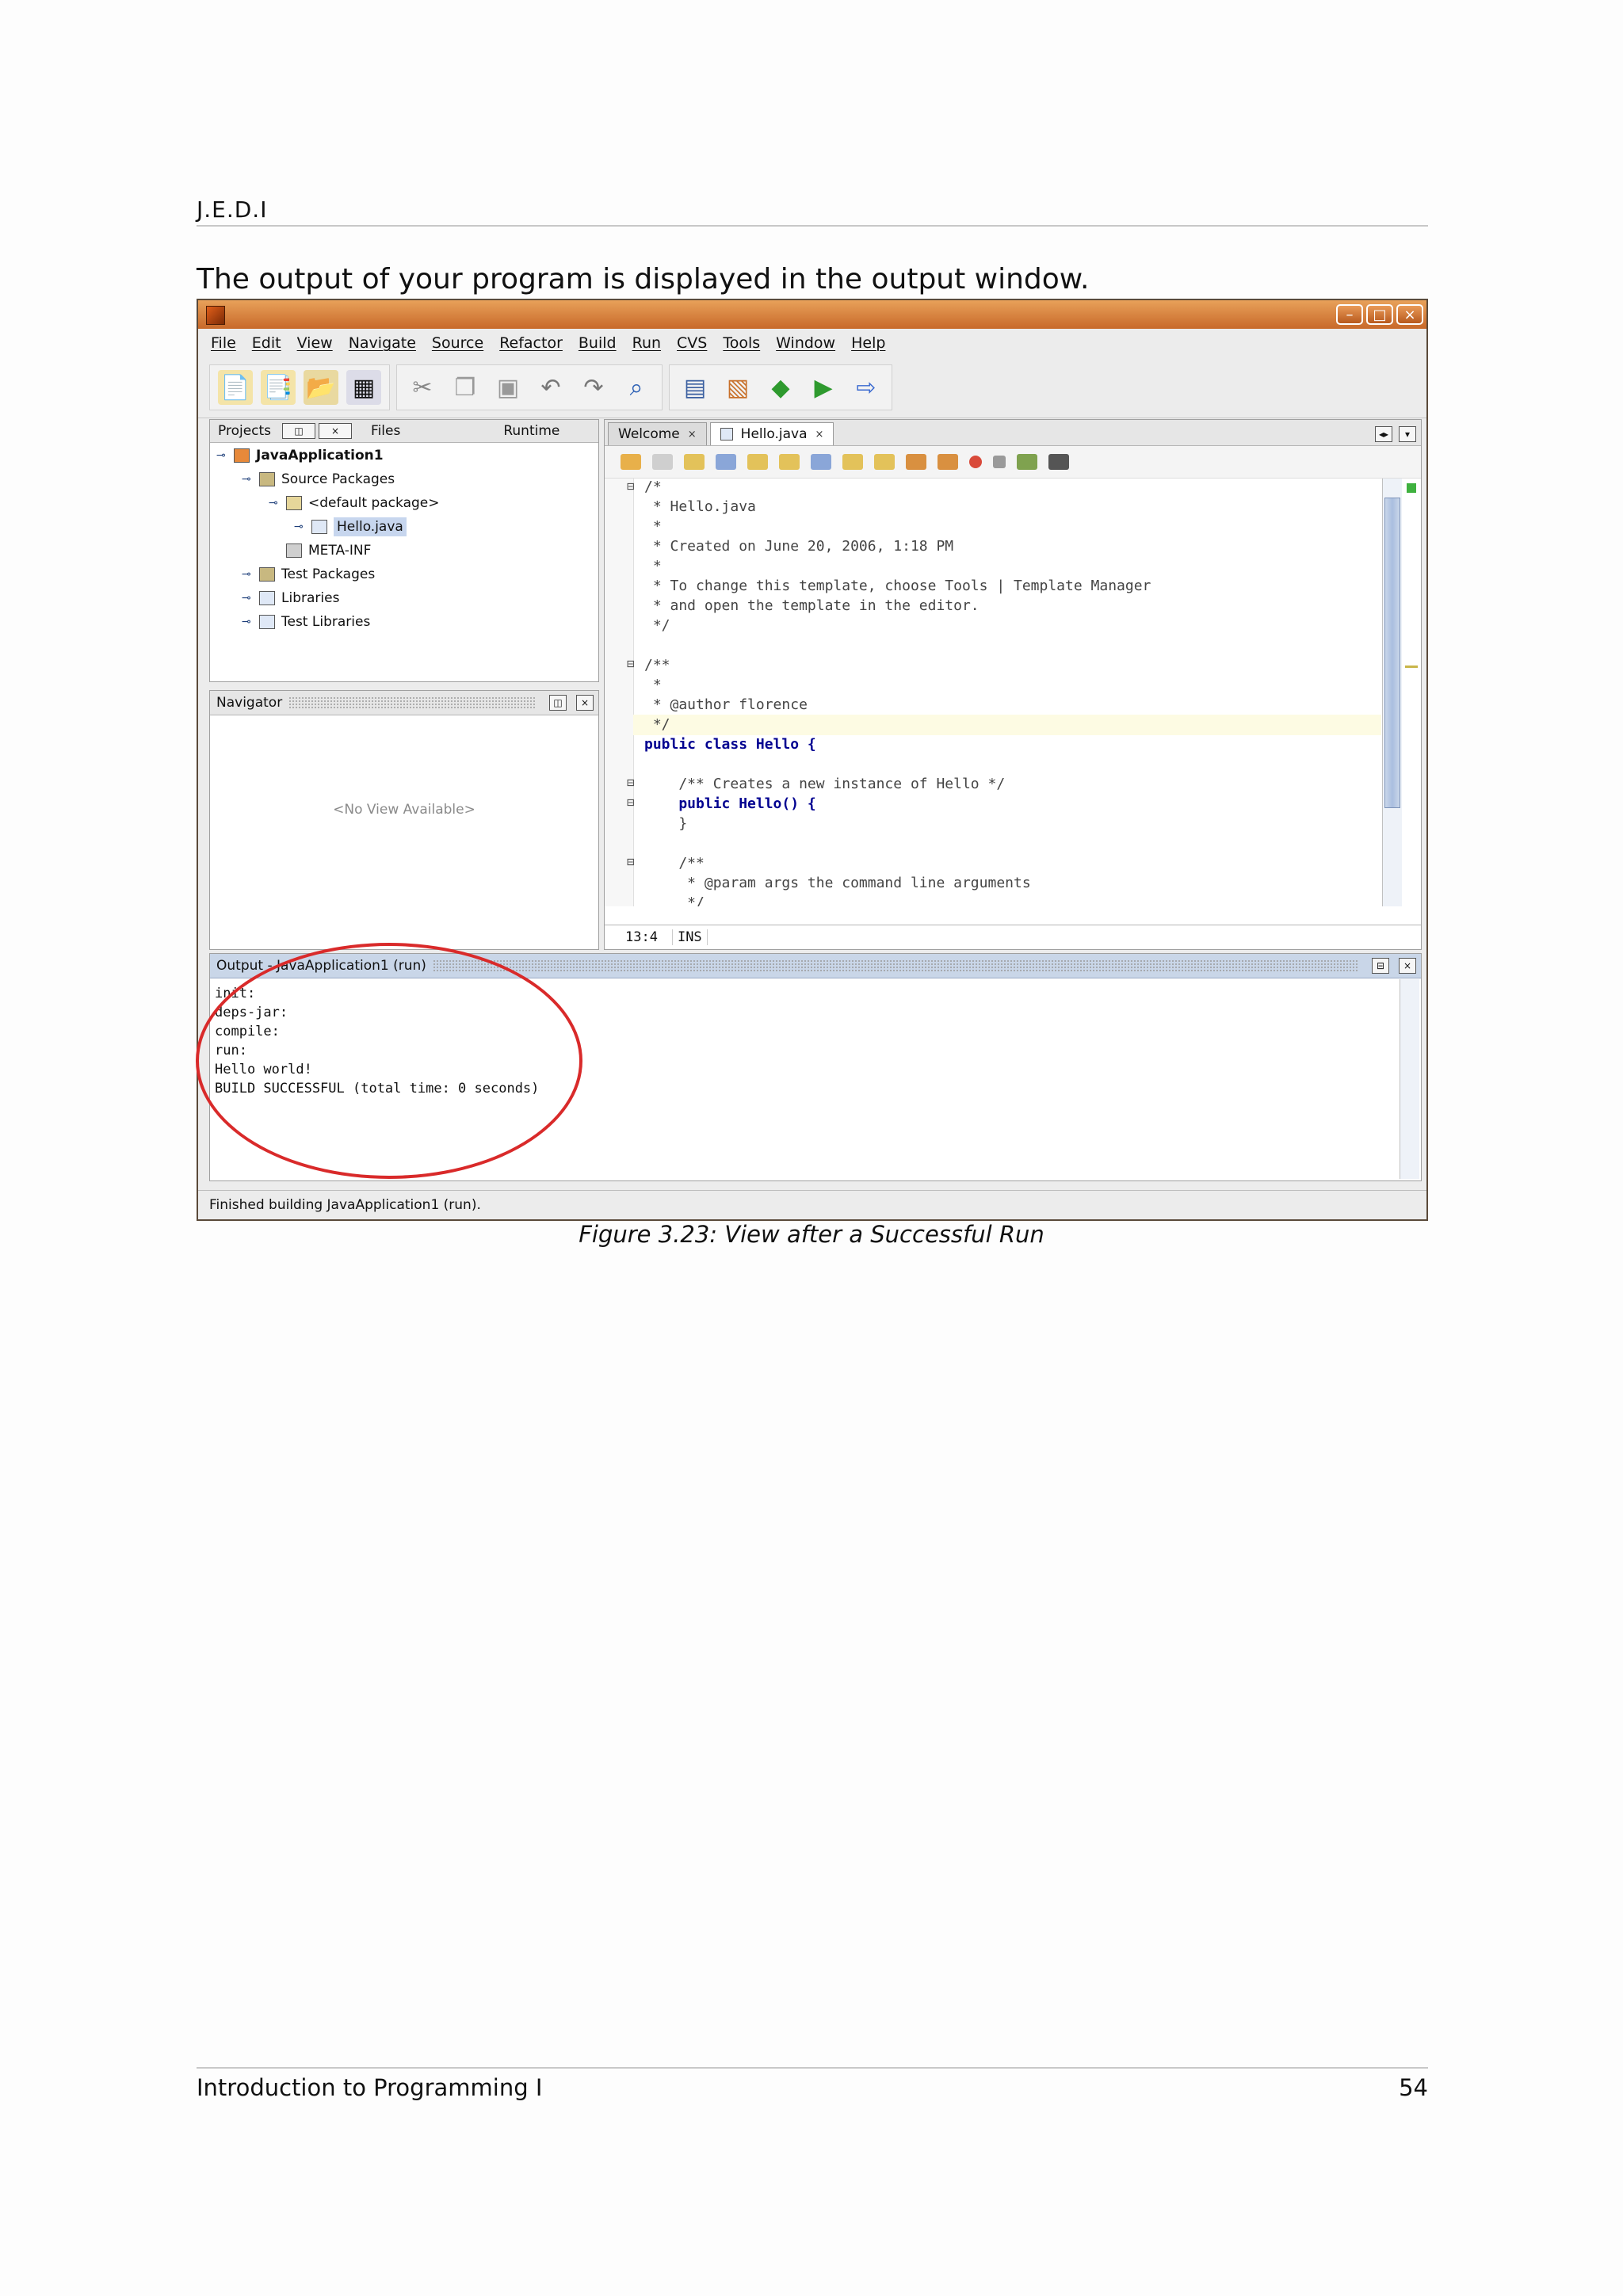  I want to click on tree-item-source-packages: ⊸ Source Packages, so click(318, 479).